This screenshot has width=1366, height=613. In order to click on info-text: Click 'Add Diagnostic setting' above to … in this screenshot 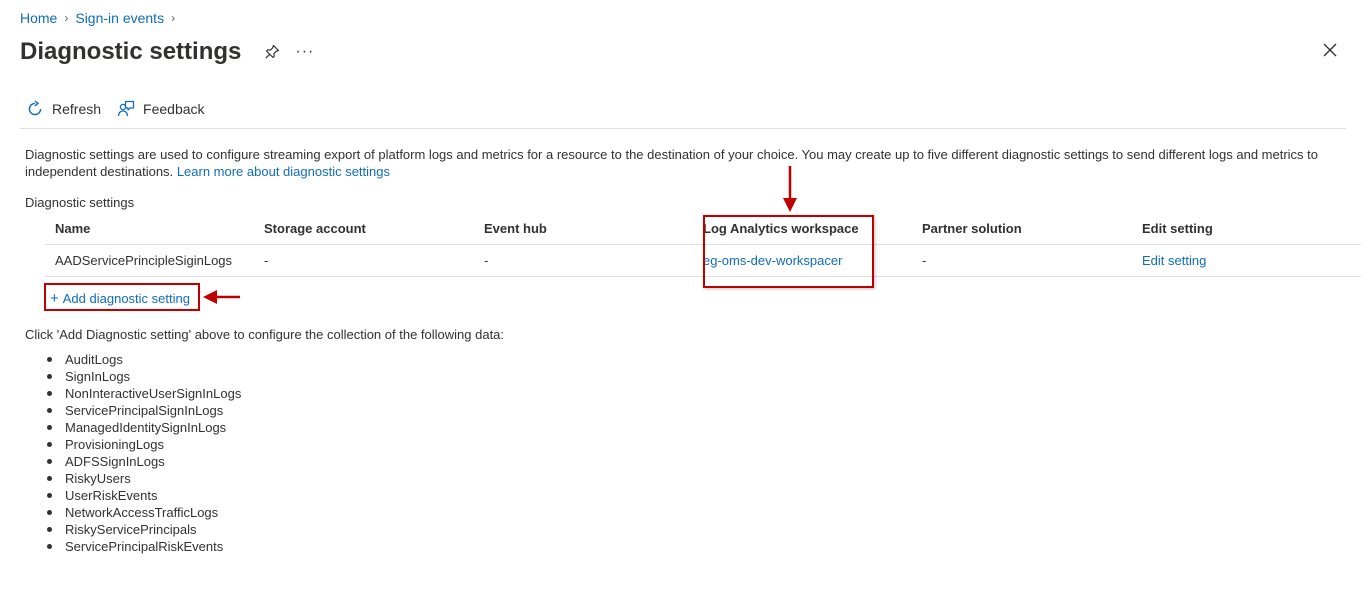, I will do `click(265, 334)`.